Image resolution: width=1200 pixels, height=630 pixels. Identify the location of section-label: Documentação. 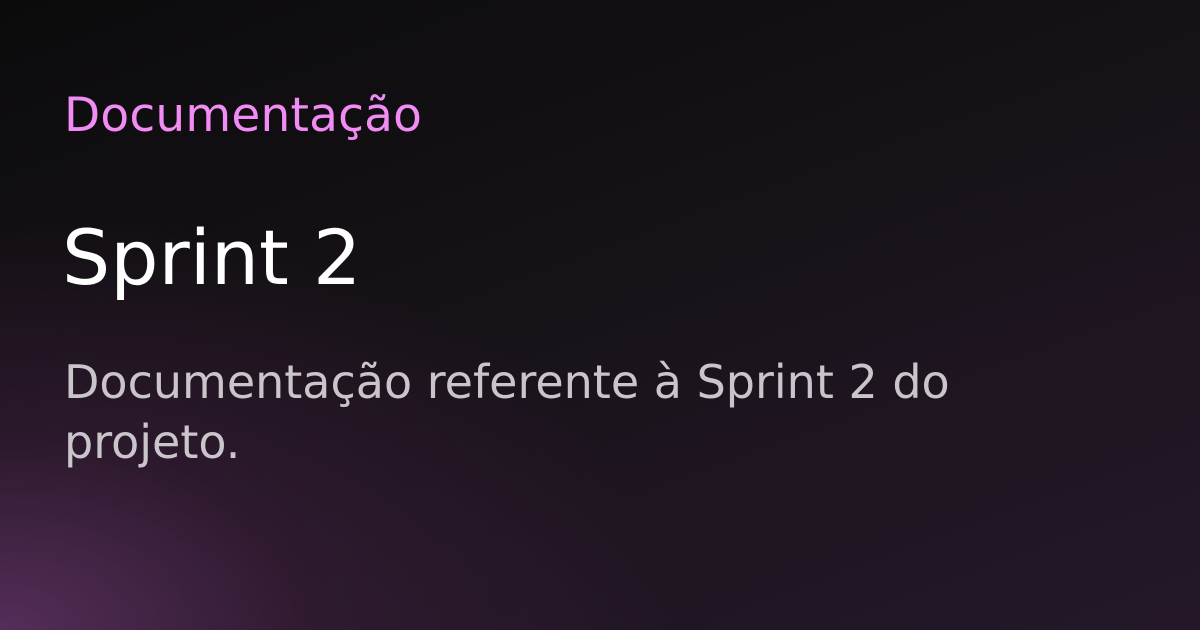
(243, 115).